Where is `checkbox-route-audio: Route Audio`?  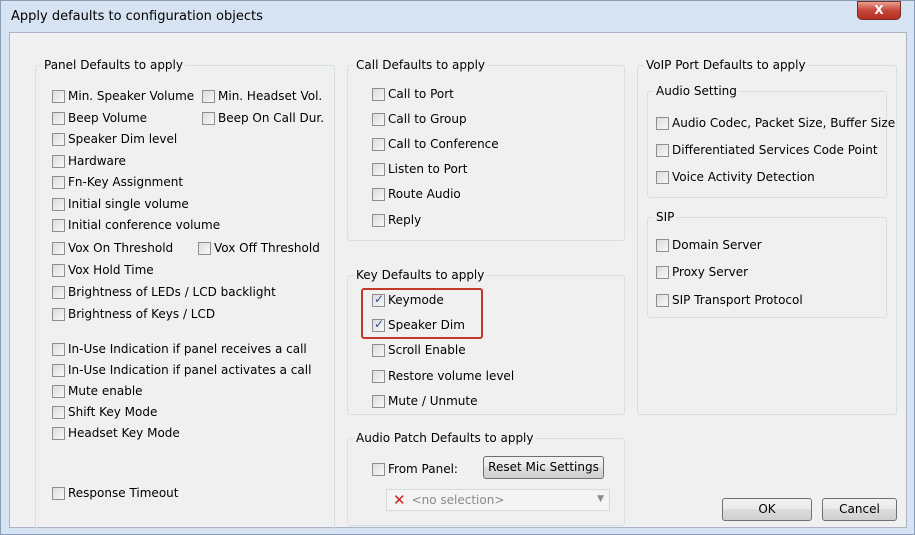 checkbox-route-audio: Route Audio is located at coordinates (416, 194).